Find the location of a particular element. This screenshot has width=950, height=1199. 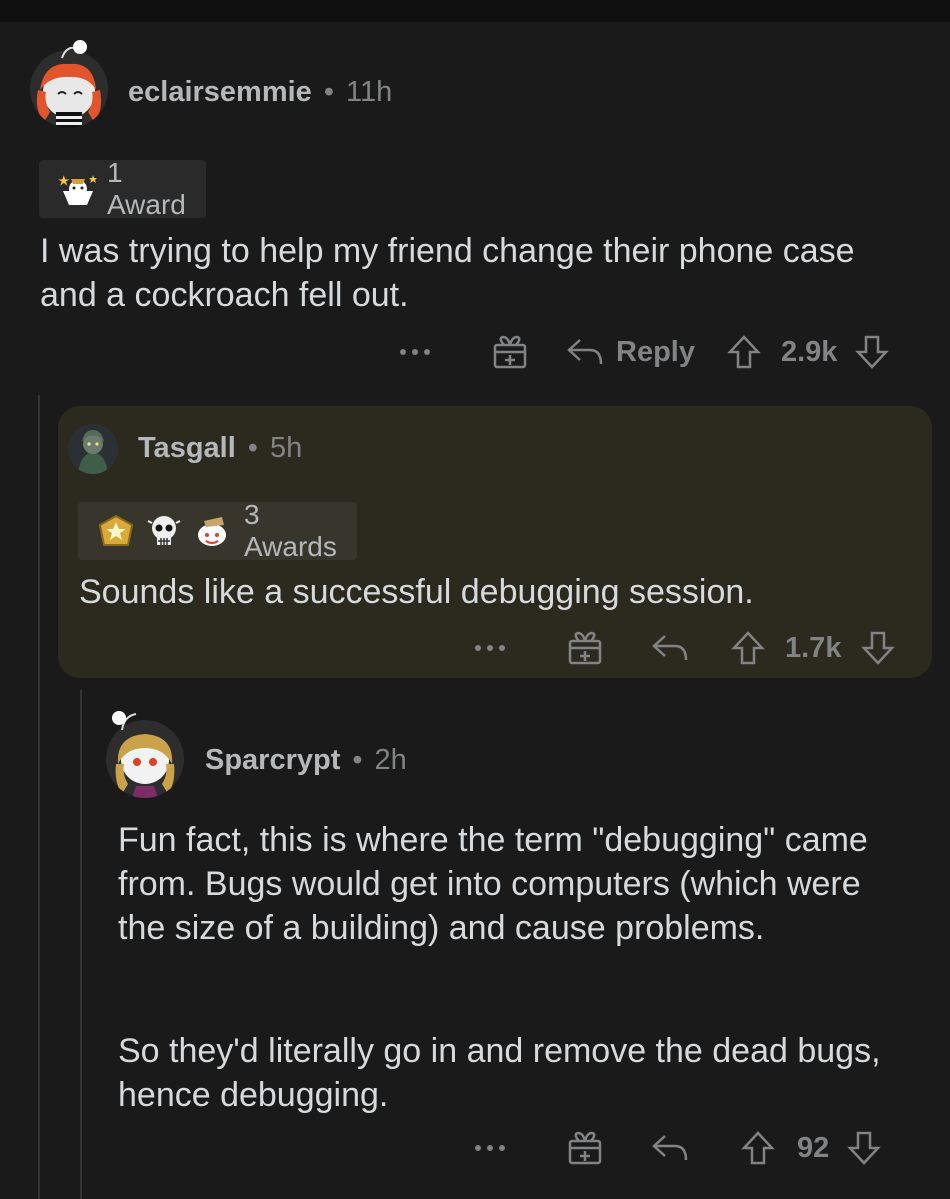

reply-label: Reply is located at coordinates (655, 351).